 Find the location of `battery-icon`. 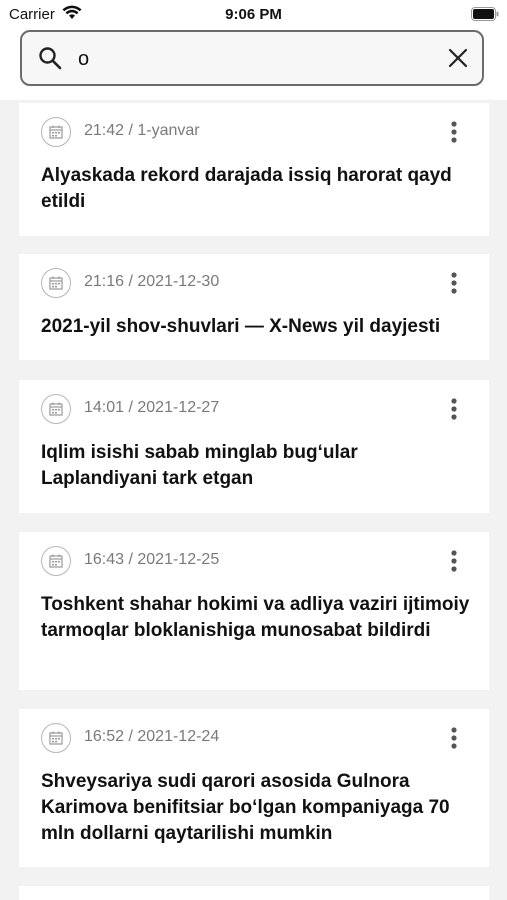

battery-icon is located at coordinates (485, 16).